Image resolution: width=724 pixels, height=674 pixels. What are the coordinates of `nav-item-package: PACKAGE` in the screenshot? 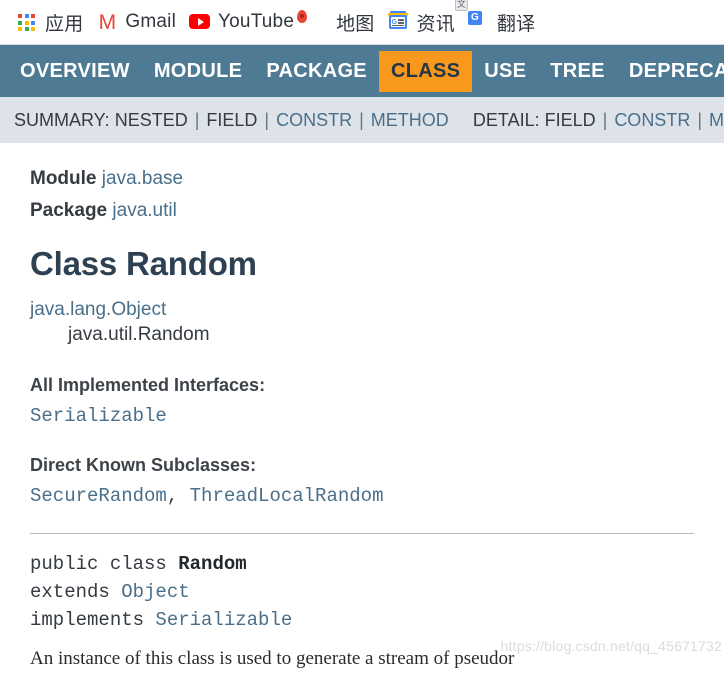 It's located at (316, 71).